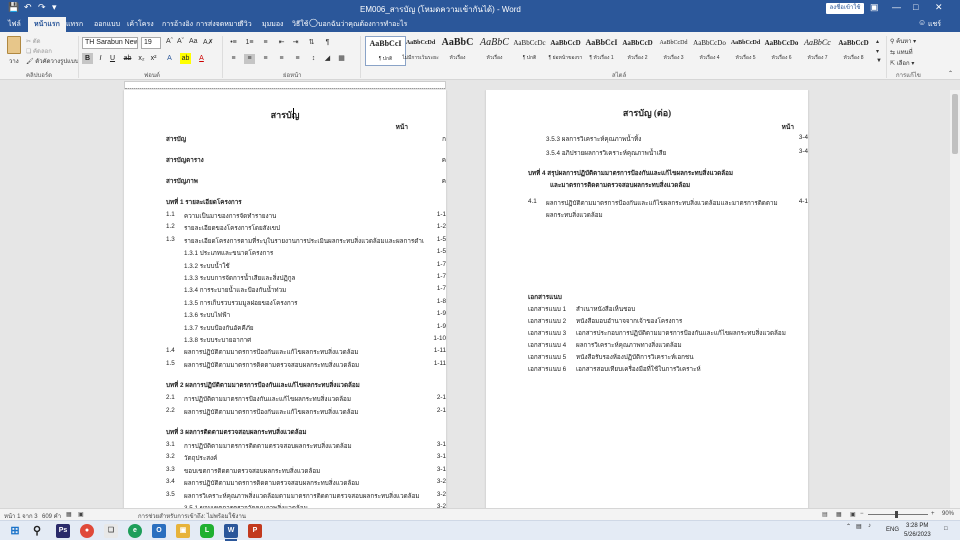  What do you see at coordinates (127, 58) in the screenshot?
I see `strikethrough-button: ab` at bounding box center [127, 58].